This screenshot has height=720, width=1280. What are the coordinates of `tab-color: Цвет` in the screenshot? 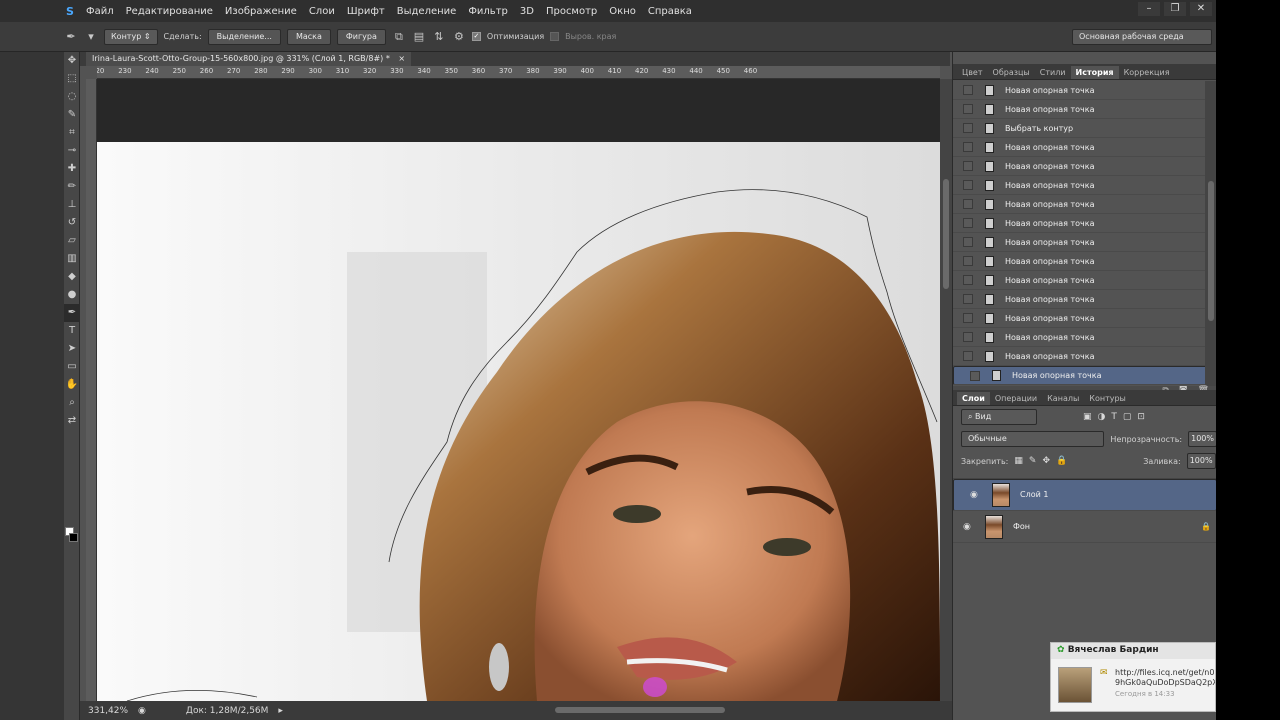 It's located at (972, 72).